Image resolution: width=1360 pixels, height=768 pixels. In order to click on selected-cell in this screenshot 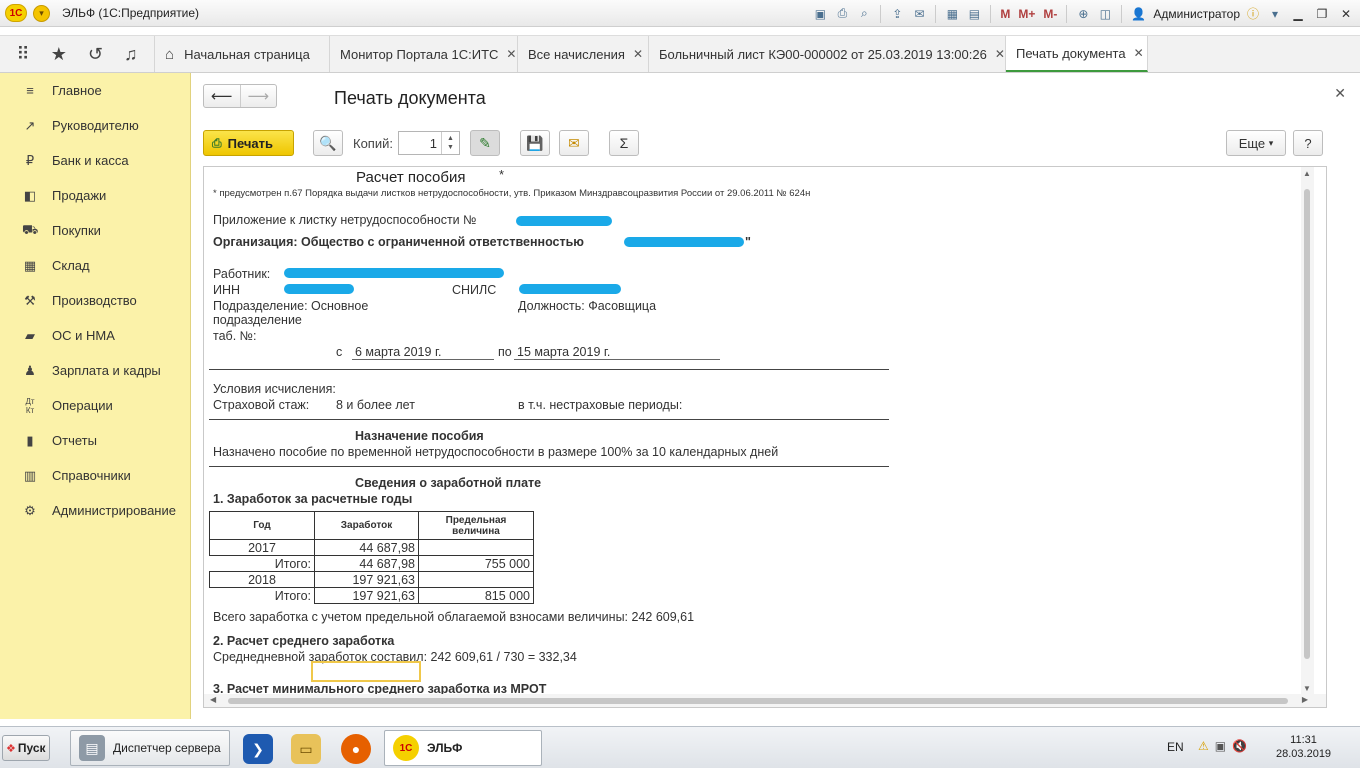, I will do `click(366, 671)`.